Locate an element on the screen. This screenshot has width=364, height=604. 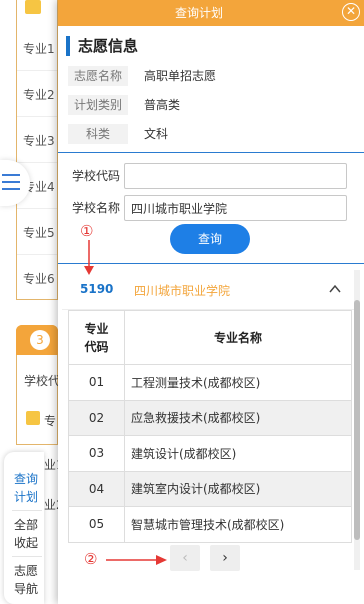
pager: ‹ › is located at coordinates (211, 558).